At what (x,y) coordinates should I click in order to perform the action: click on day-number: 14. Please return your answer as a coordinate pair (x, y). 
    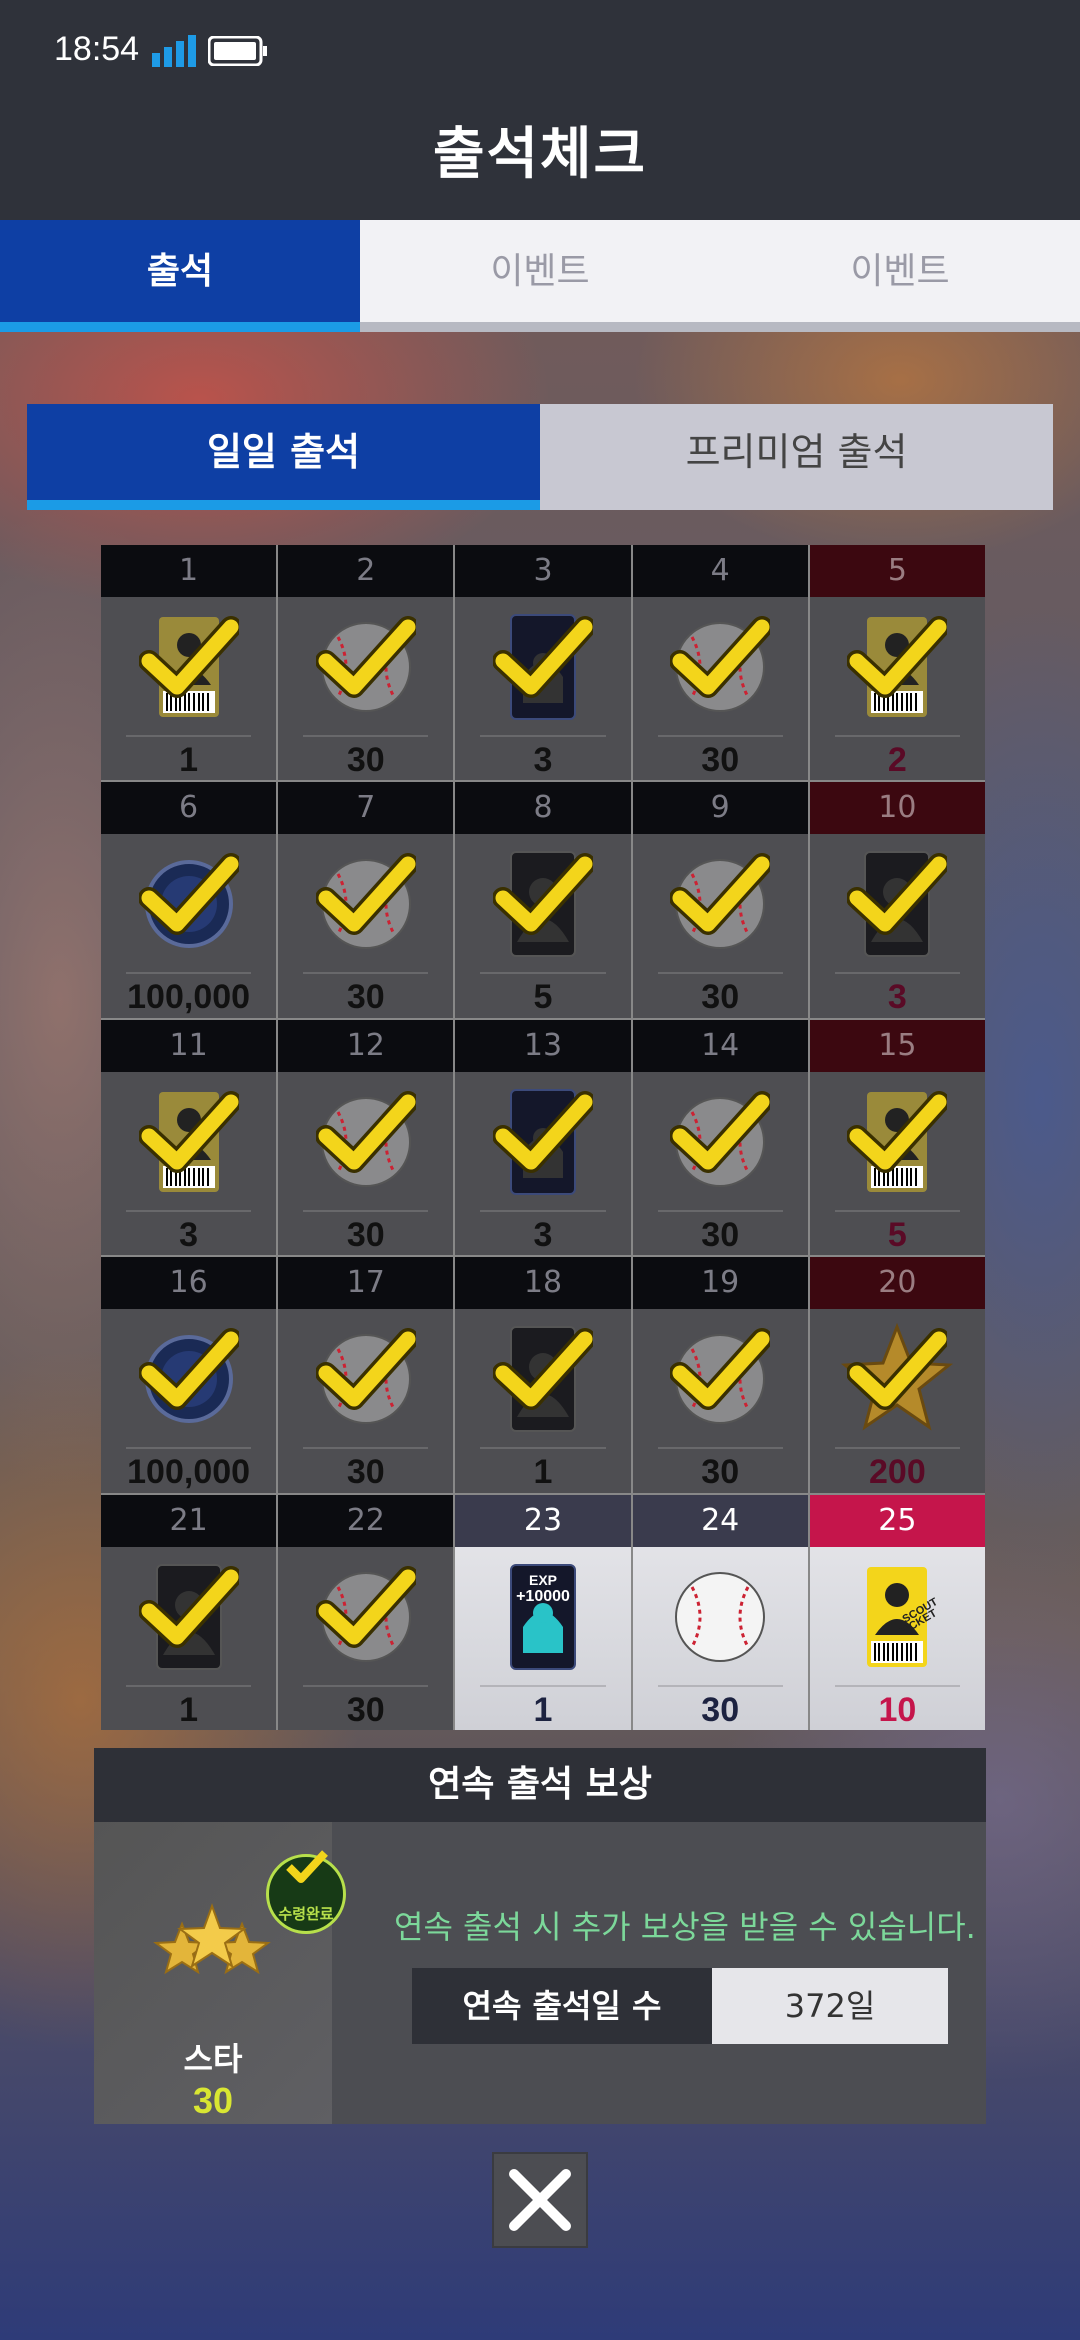
    Looking at the image, I should click on (720, 1045).